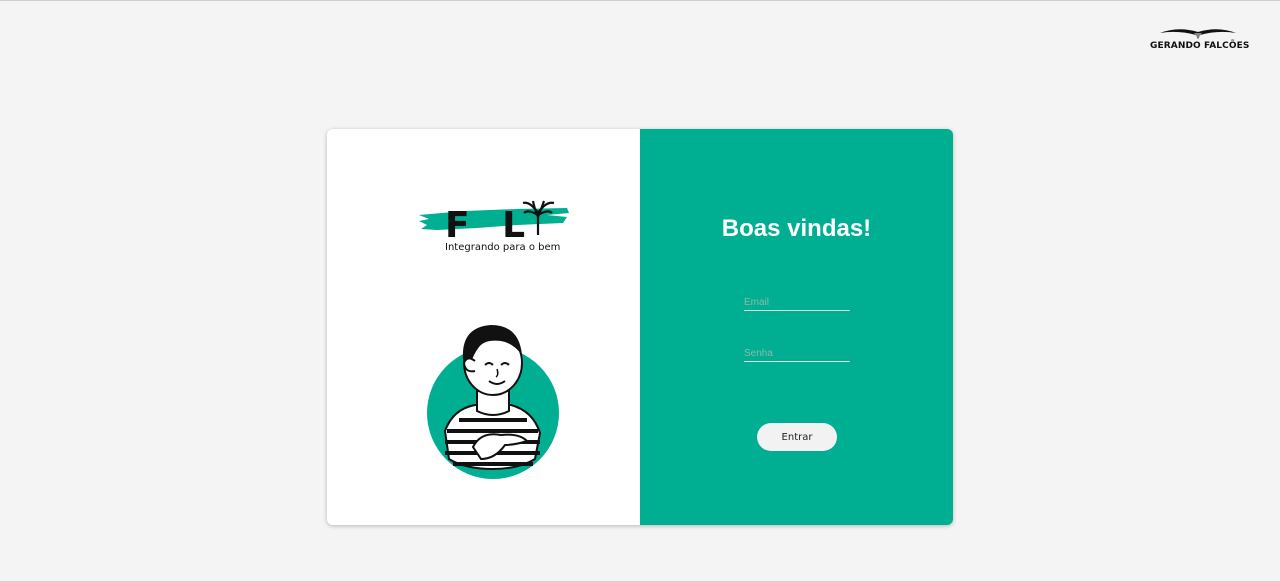 This screenshot has height=581, width=1280. What do you see at coordinates (797, 437) in the screenshot?
I see `login-button: Entrar` at bounding box center [797, 437].